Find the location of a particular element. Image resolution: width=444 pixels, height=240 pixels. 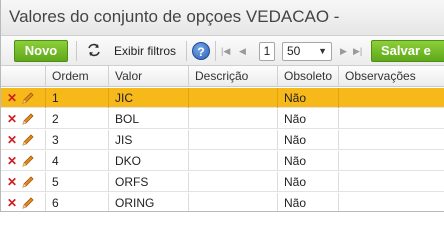

table-row: ✕ 3 JIS Não is located at coordinates (222, 140).